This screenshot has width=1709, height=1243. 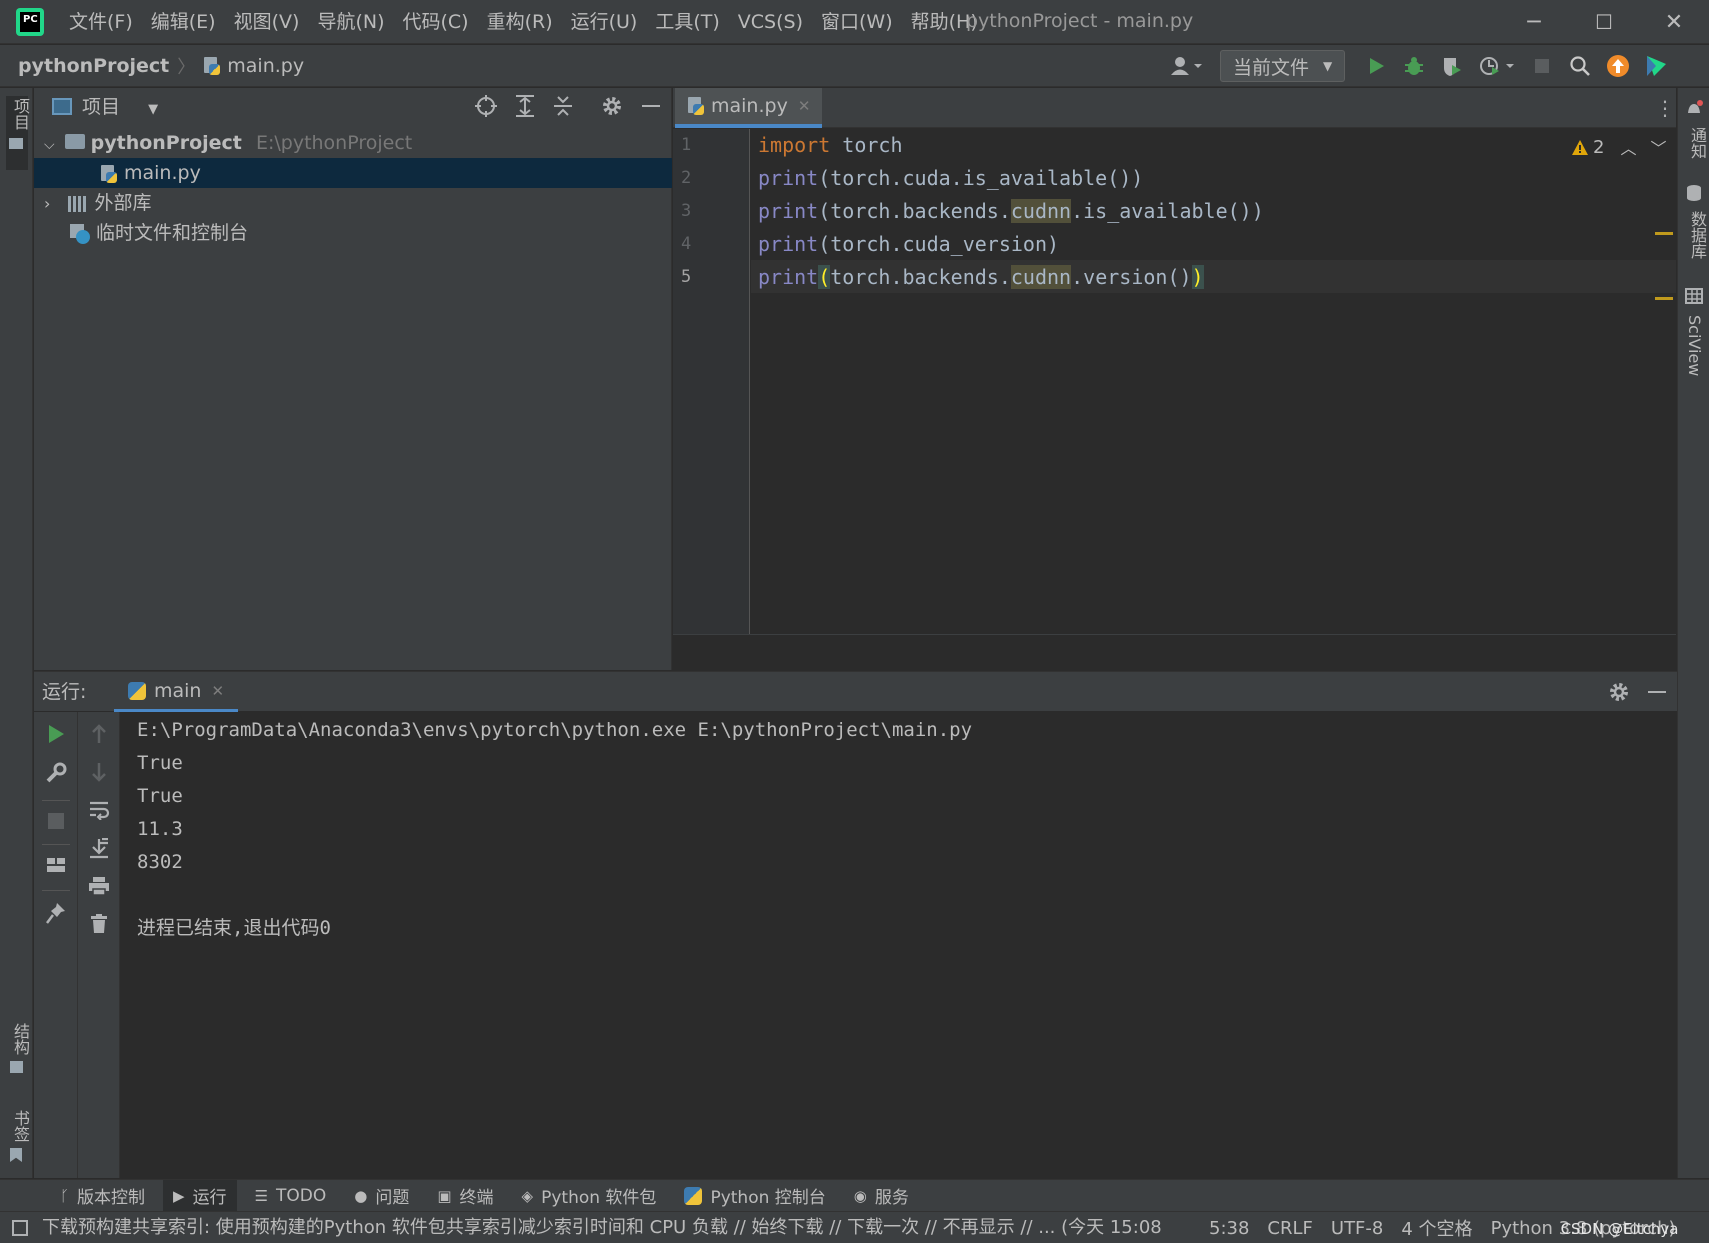 What do you see at coordinates (1357, 1228) in the screenshot?
I see `file-encoding: UTF-8` at bounding box center [1357, 1228].